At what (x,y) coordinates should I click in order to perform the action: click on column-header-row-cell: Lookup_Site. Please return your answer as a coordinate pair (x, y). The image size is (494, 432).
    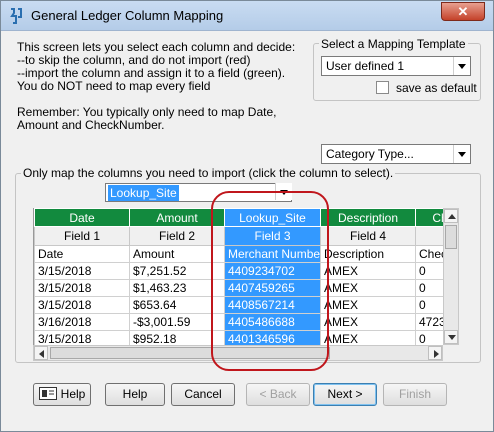
    Looking at the image, I should click on (272, 217).